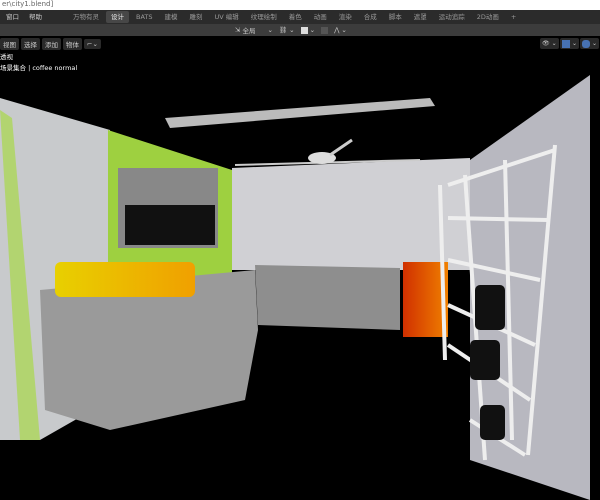 Image resolution: width=600 pixels, height=500 pixels. Describe the element at coordinates (304, 30) in the screenshot. I see `snap-icon` at that location.